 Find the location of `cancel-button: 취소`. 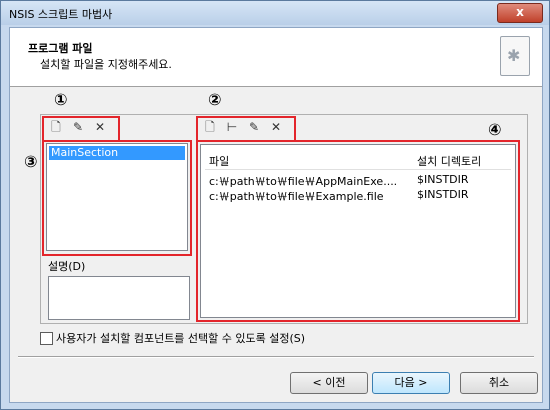

cancel-button: 취소 is located at coordinates (499, 383).